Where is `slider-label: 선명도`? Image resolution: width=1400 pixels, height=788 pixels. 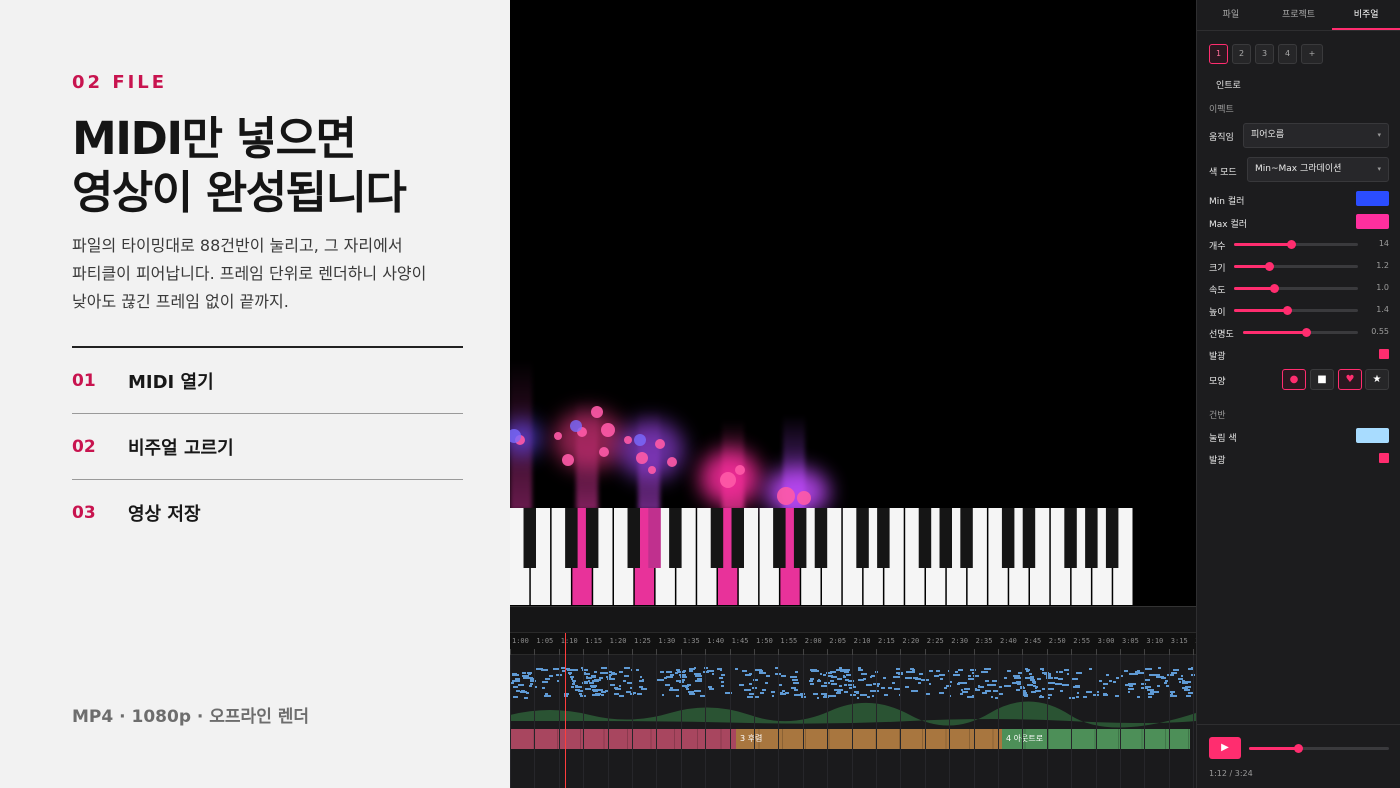 slider-label: 선명도 is located at coordinates (1221, 335).